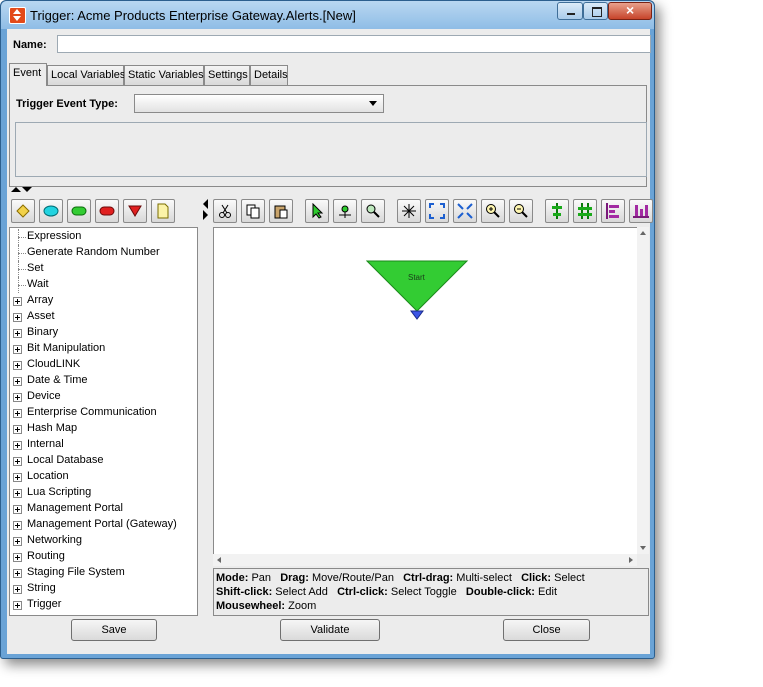  What do you see at coordinates (570, 11) in the screenshot?
I see `minimize-button` at bounding box center [570, 11].